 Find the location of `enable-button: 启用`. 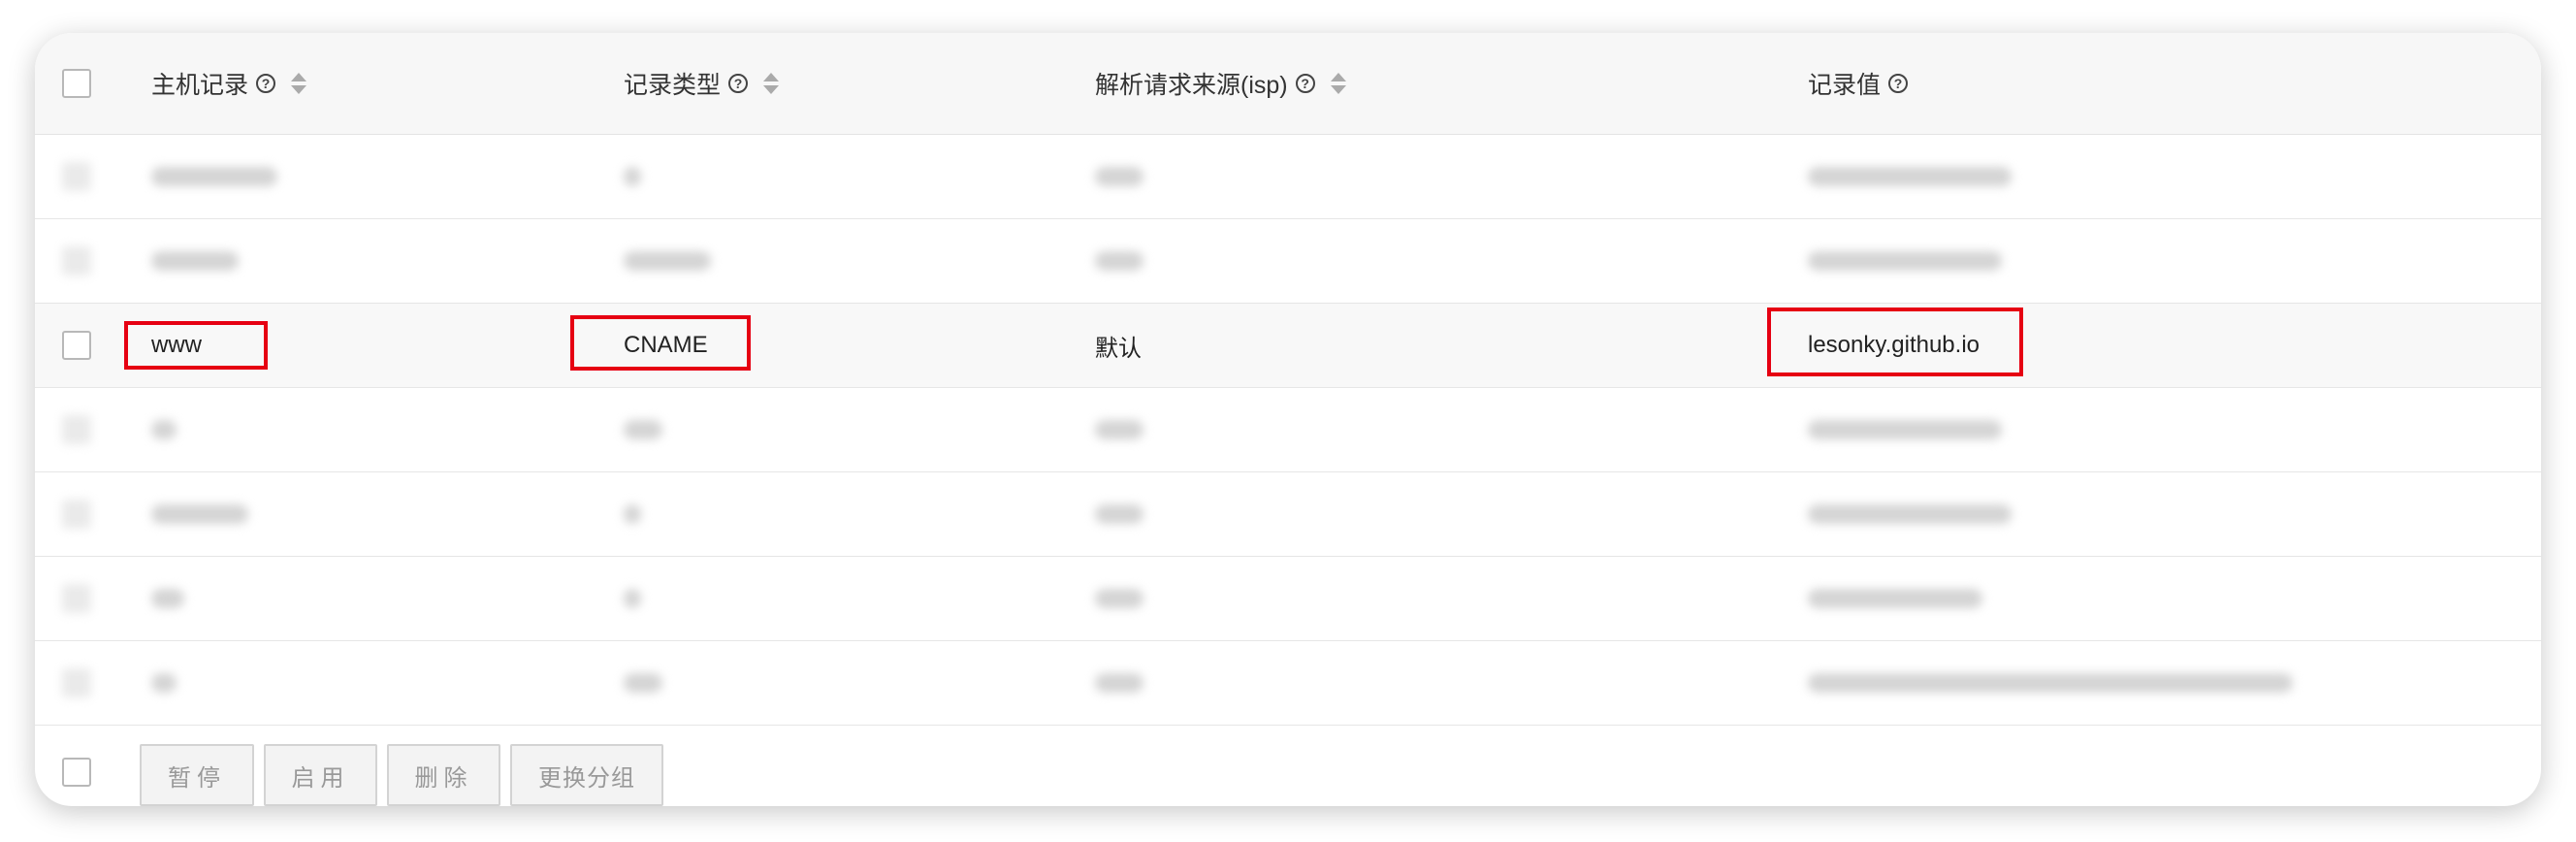

enable-button: 启用 is located at coordinates (320, 775).